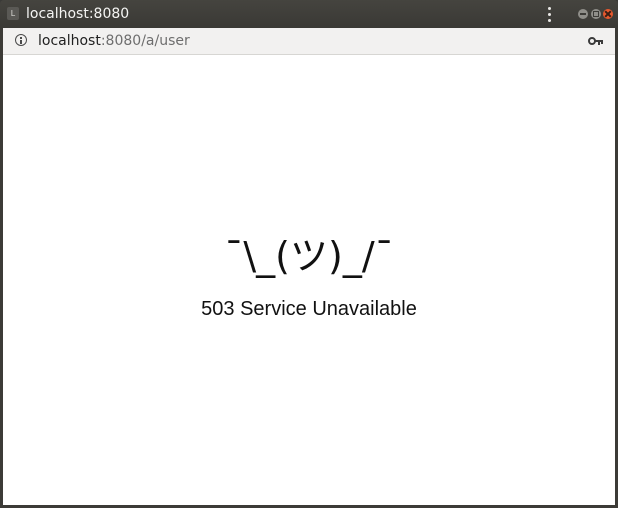  What do you see at coordinates (596, 14) in the screenshot?
I see `maximize-button` at bounding box center [596, 14].